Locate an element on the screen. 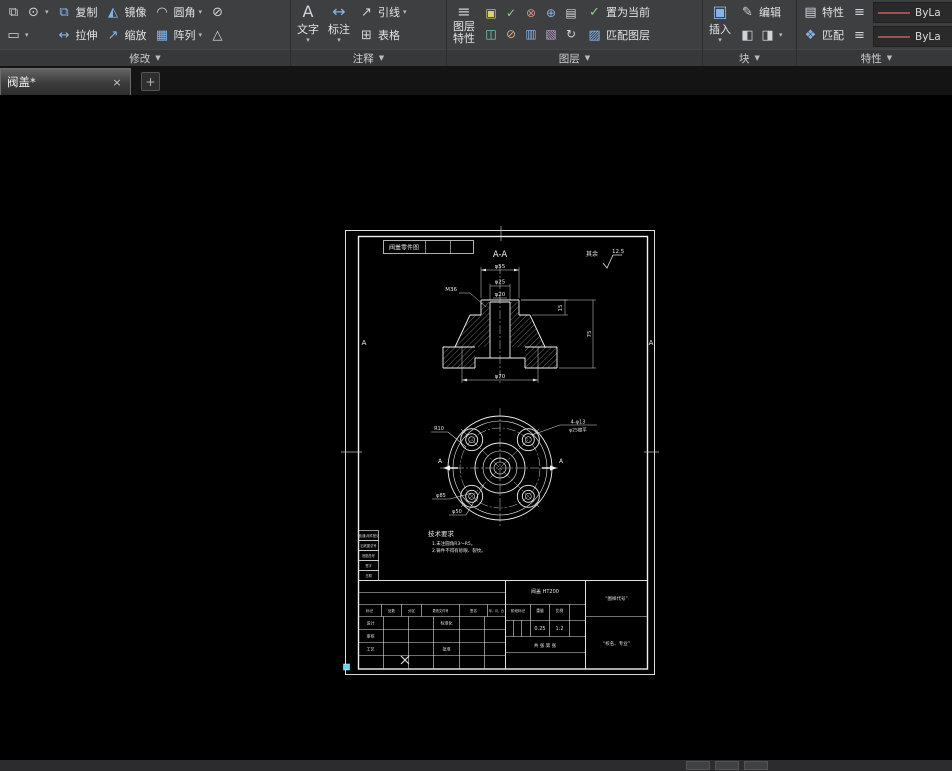 The image size is (952, 771). layer-tool-icon-10: ↻ is located at coordinates (571, 34).